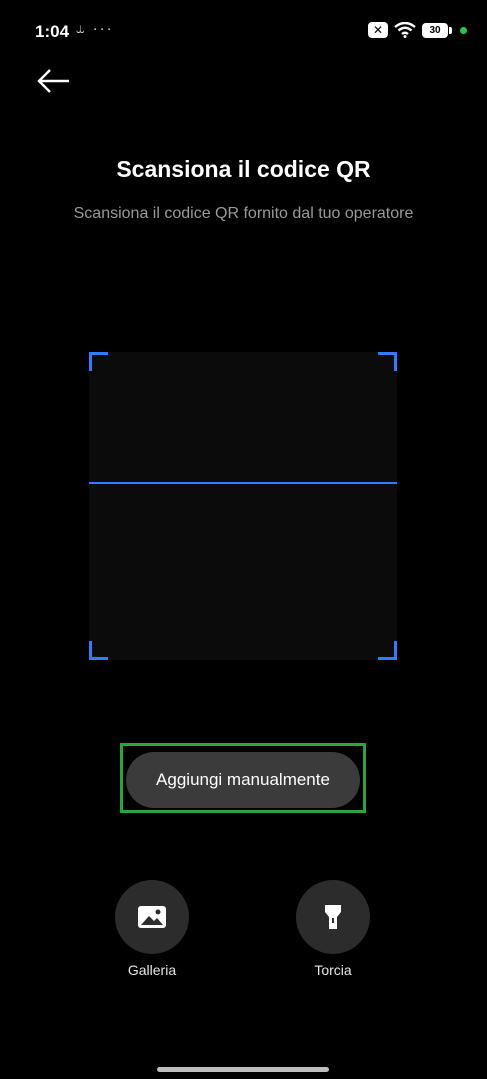  I want to click on torch-label: Torcia, so click(333, 970).